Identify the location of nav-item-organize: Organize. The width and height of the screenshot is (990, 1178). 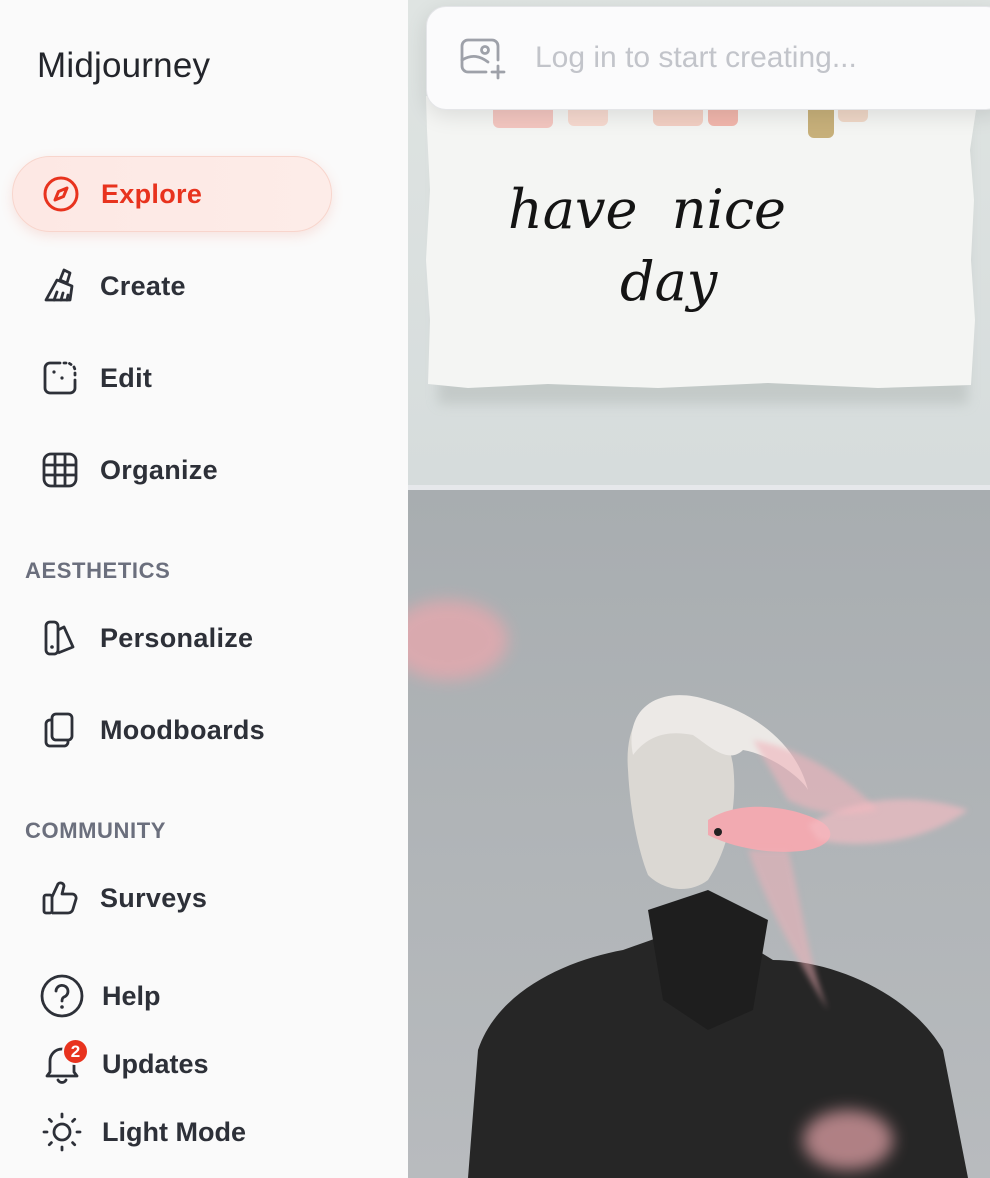
(172, 470).